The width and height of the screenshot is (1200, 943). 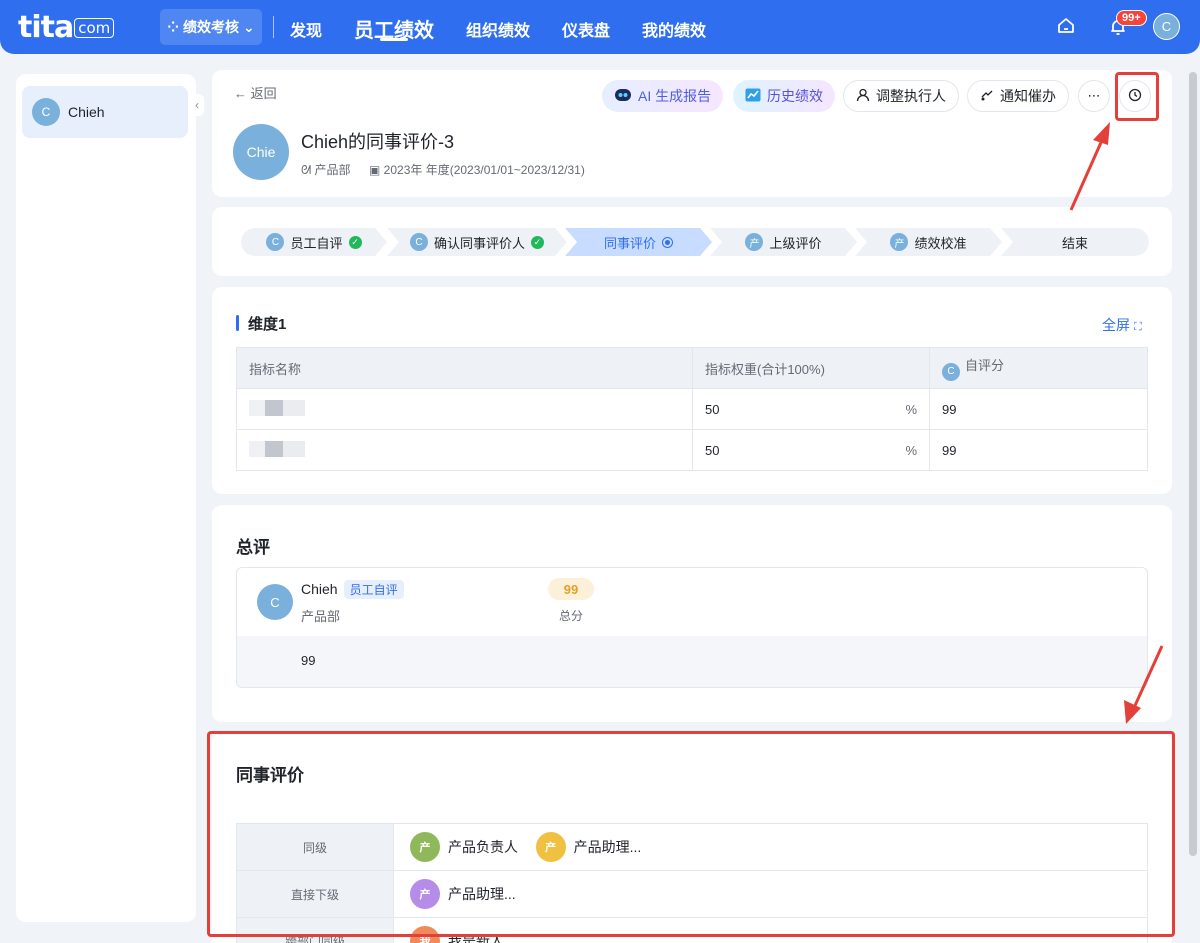 I want to click on page-title: Chieh的同事评价-3, so click(x=378, y=142).